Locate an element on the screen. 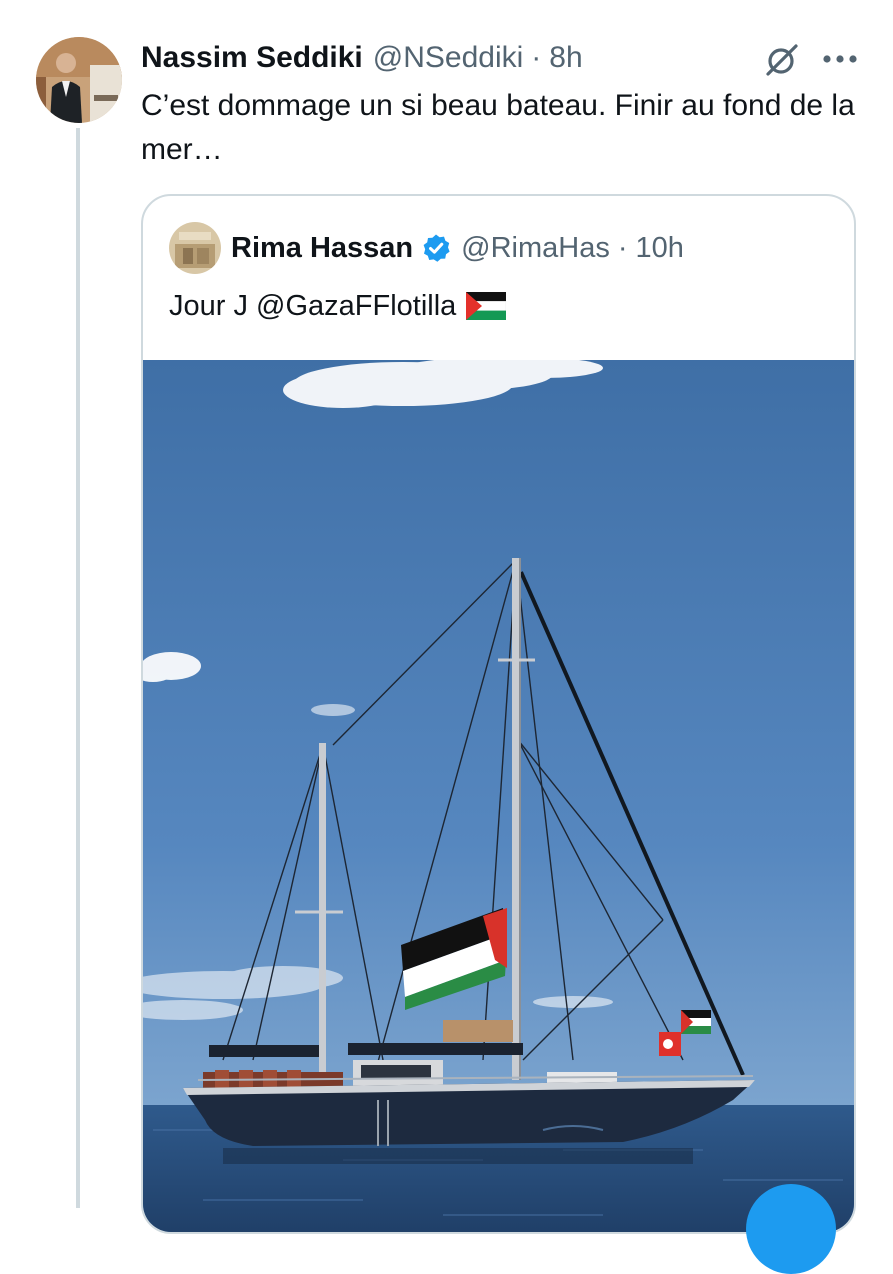  more-button is located at coordinates (840, 59).